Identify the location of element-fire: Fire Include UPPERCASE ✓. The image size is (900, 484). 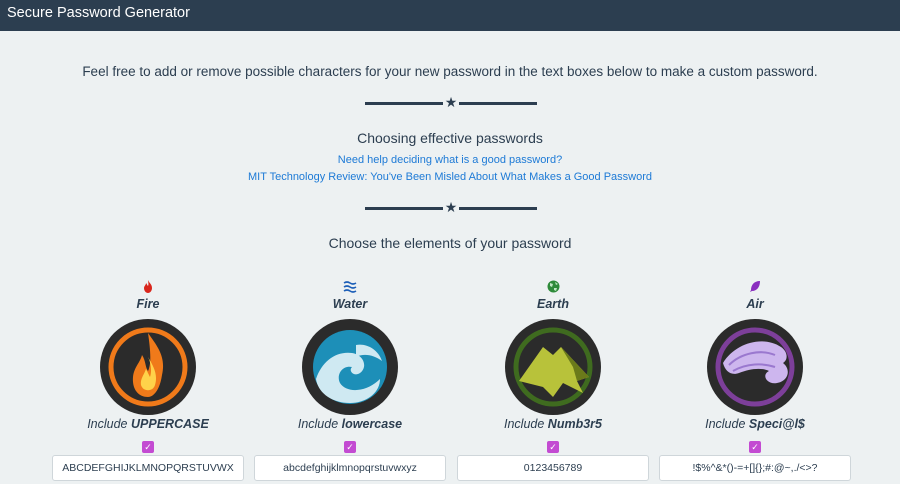
(148, 382).